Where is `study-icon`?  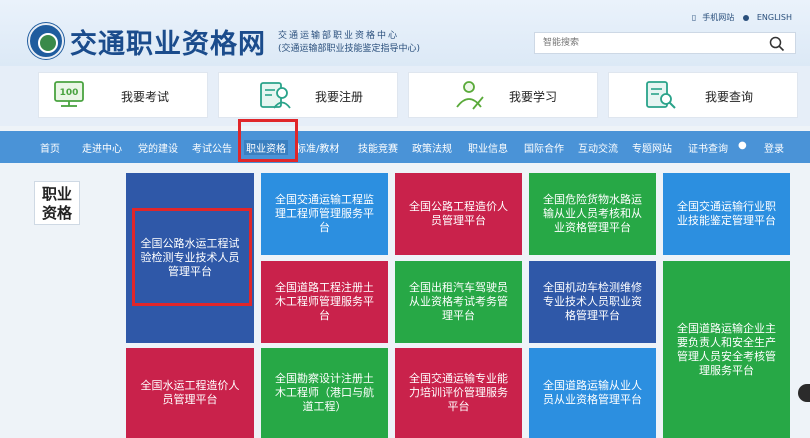 study-icon is located at coordinates (470, 95).